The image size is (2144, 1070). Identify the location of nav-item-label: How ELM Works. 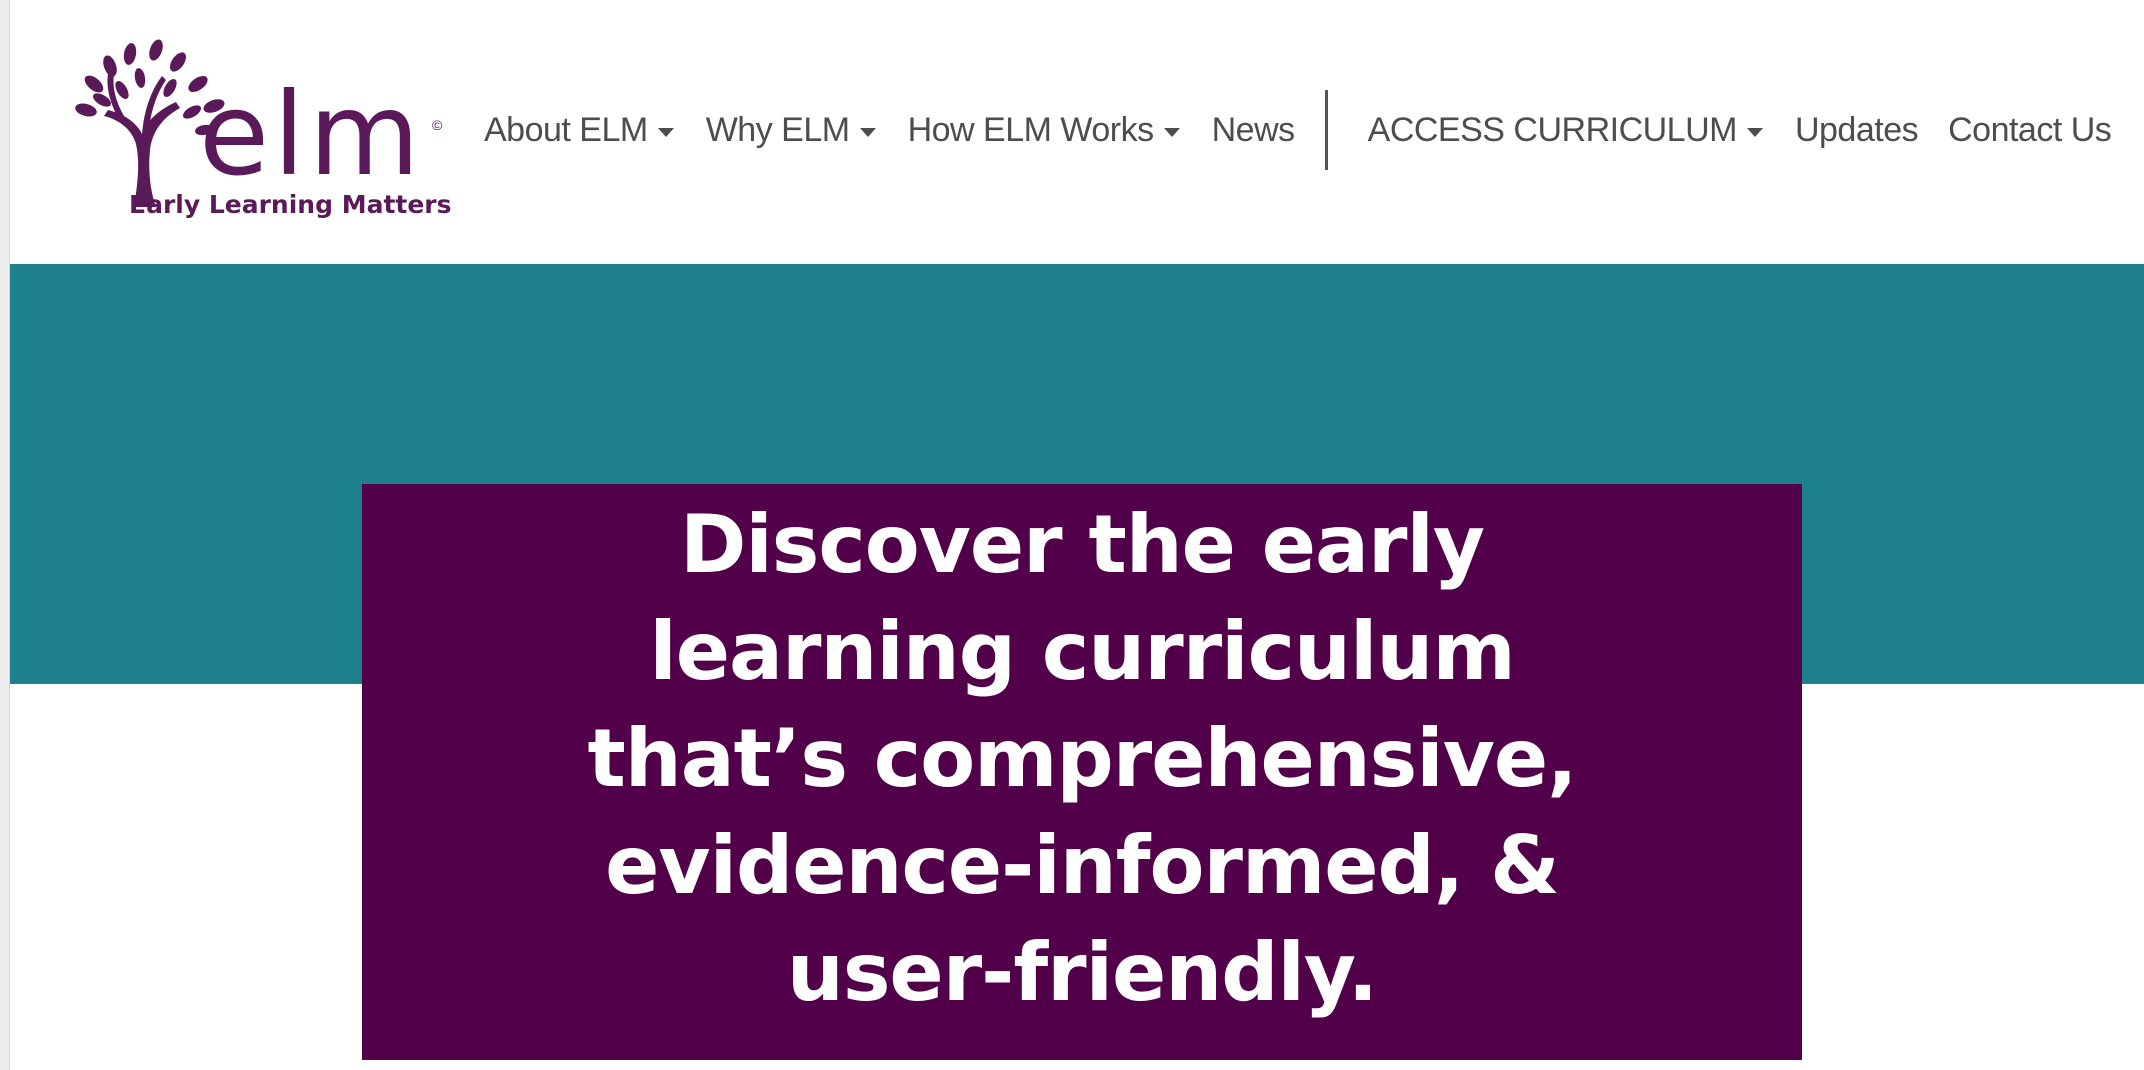
(1031, 129).